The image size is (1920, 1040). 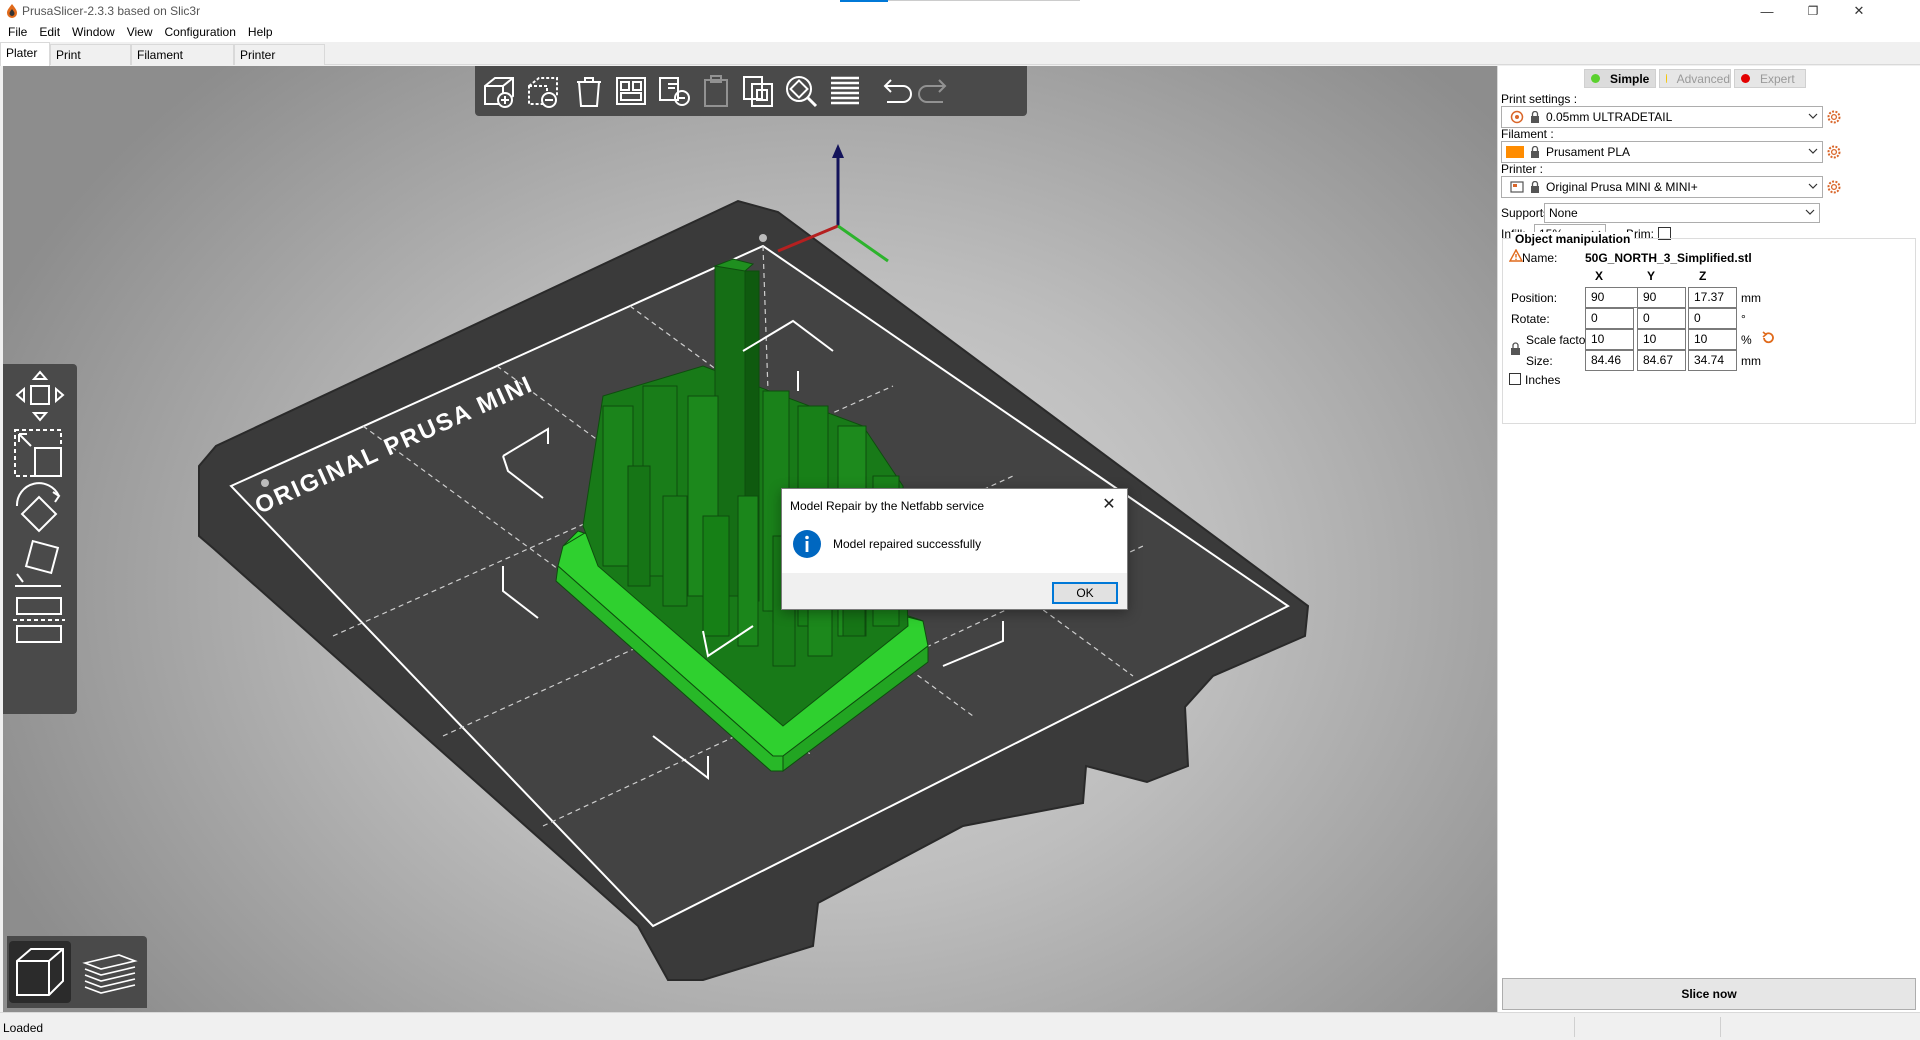 I want to click on title-accent, so click(x=864, y=1).